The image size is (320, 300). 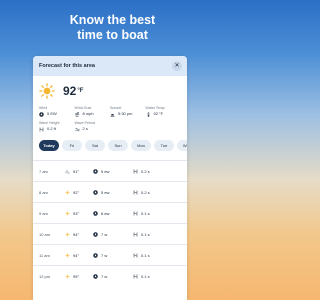 What do you see at coordinates (95, 145) in the screenshot?
I see `tab-sat: Sat` at bounding box center [95, 145].